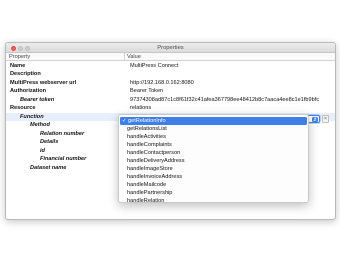 The image size is (340, 260). What do you see at coordinates (213, 185) in the screenshot?
I see `dropdown-option: handleMailcode` at bounding box center [213, 185].